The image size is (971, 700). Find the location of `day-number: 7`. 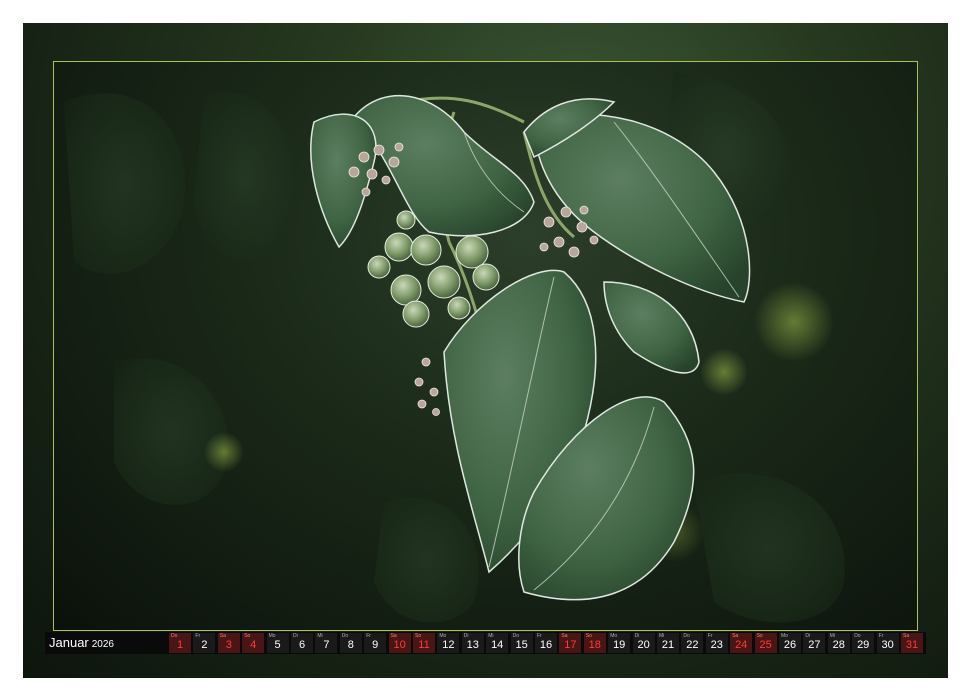

day-number: 7 is located at coordinates (326, 645).